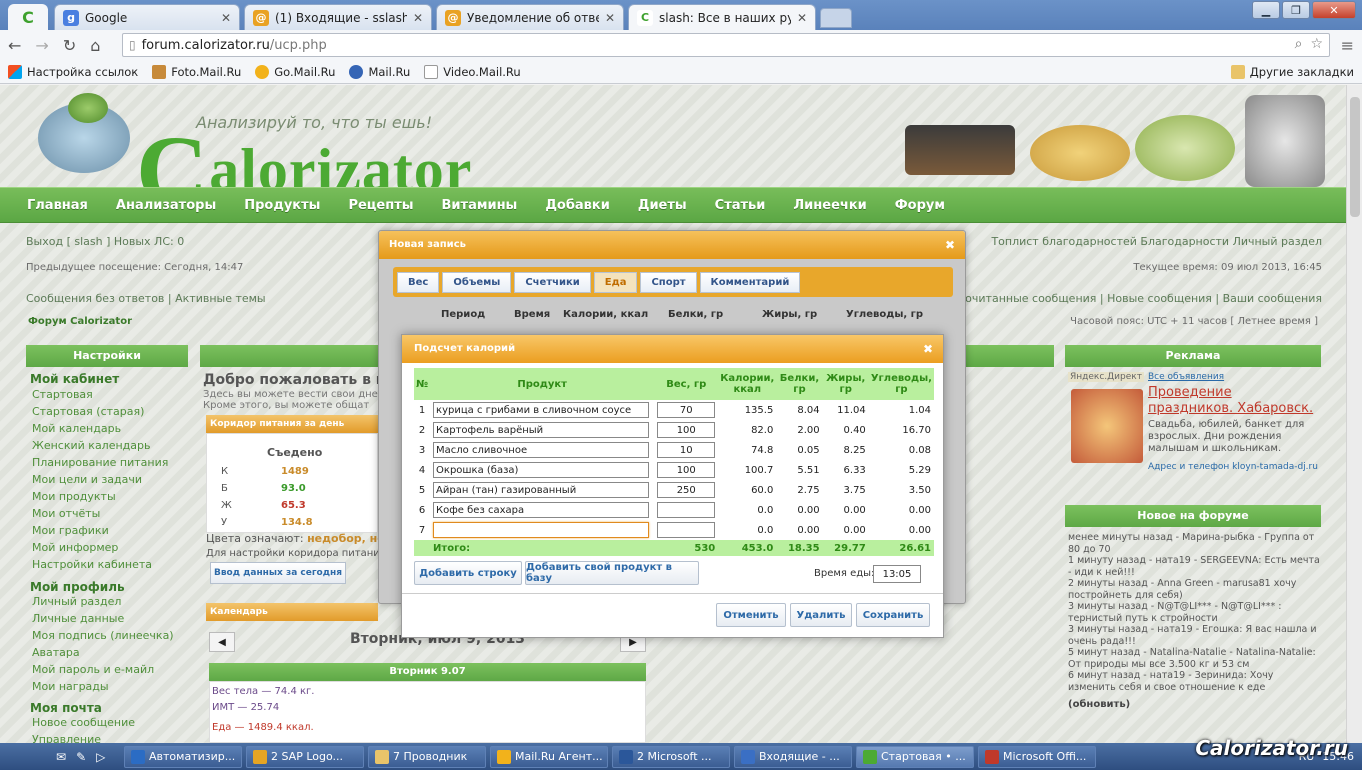  I want to click on tab-notification: @ Уведомление об ответе - « ✕, so click(530, 17).